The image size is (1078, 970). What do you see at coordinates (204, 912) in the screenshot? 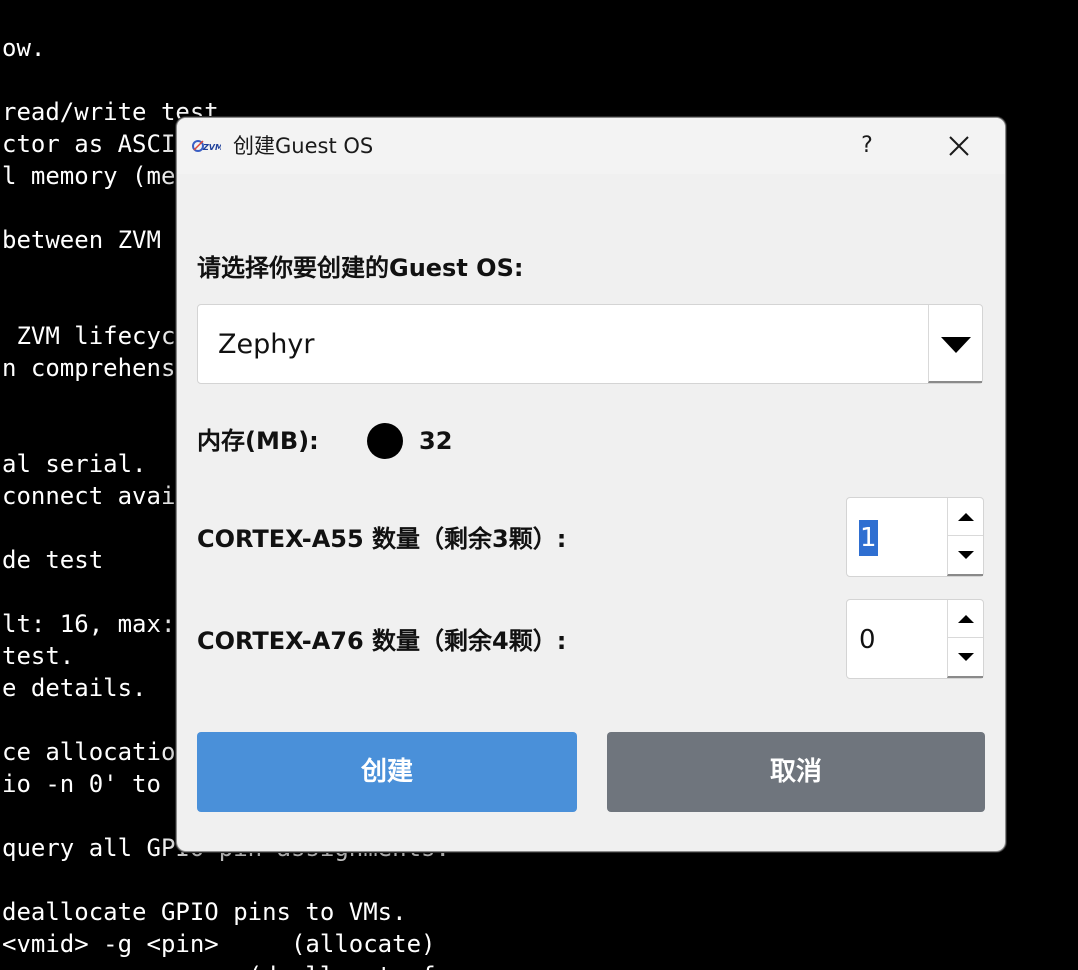
I see `terminal-line: deallocate GPIO pins to VMs.` at bounding box center [204, 912].